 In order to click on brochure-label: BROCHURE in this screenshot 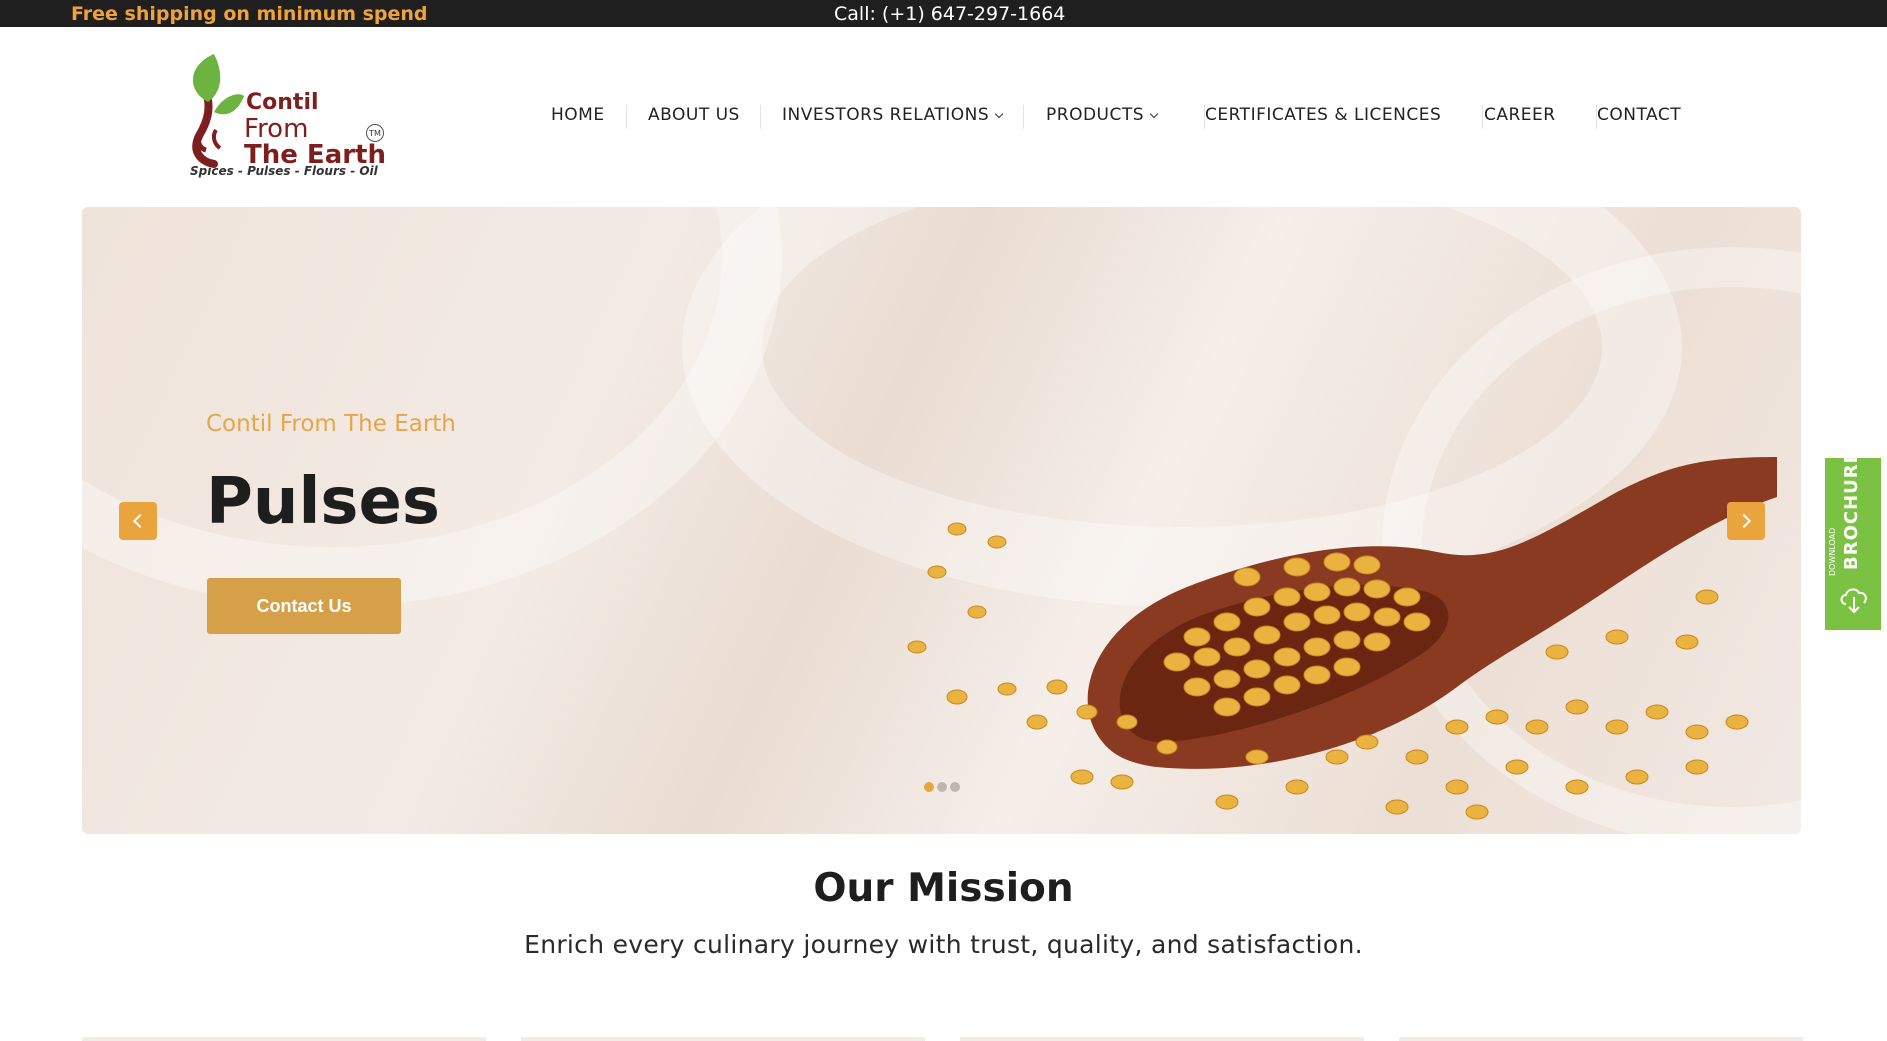, I will do `click(1851, 510)`.